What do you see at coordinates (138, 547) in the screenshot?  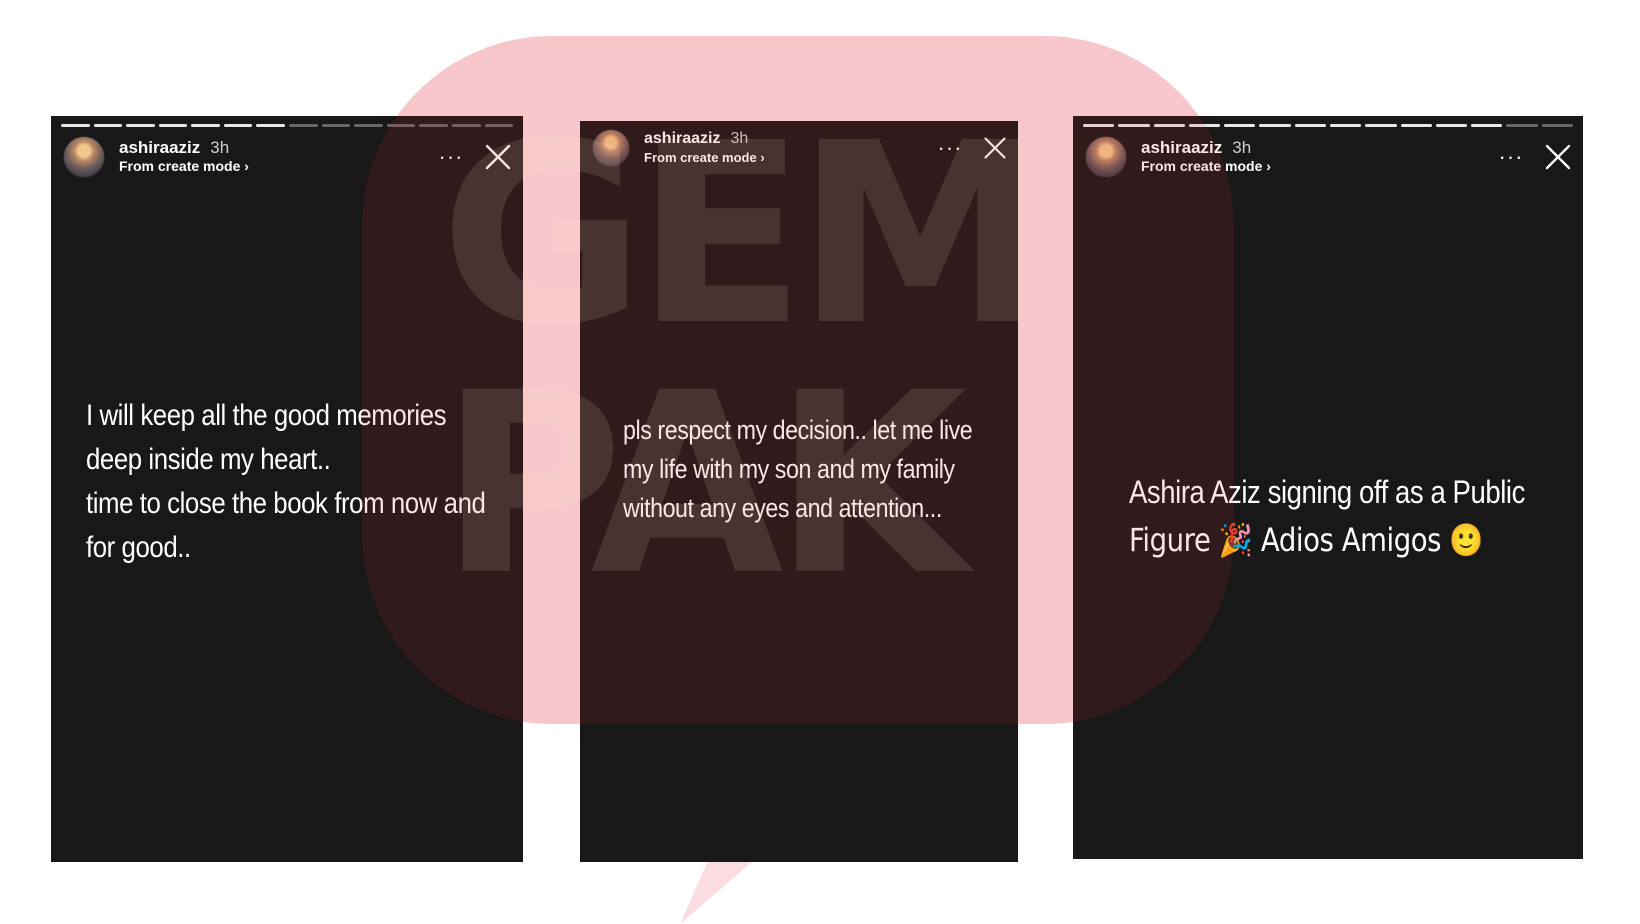 I see `story-text-line: for good..` at bounding box center [138, 547].